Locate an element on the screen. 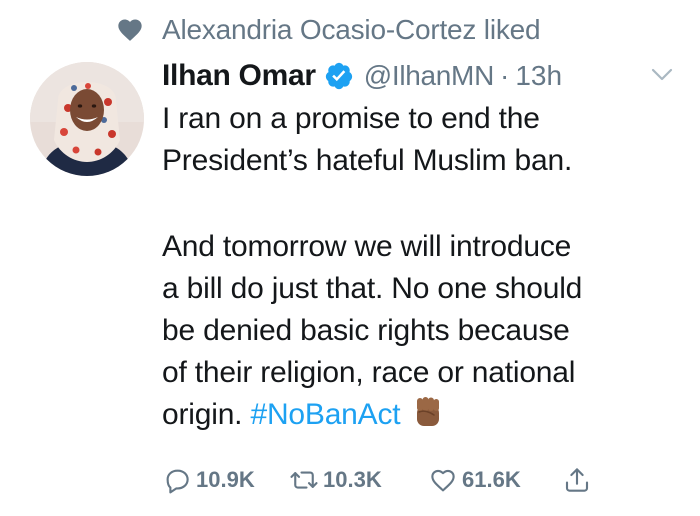 This screenshot has width=700, height=516. hashtag-link: #NoBanAct is located at coordinates (325, 414).